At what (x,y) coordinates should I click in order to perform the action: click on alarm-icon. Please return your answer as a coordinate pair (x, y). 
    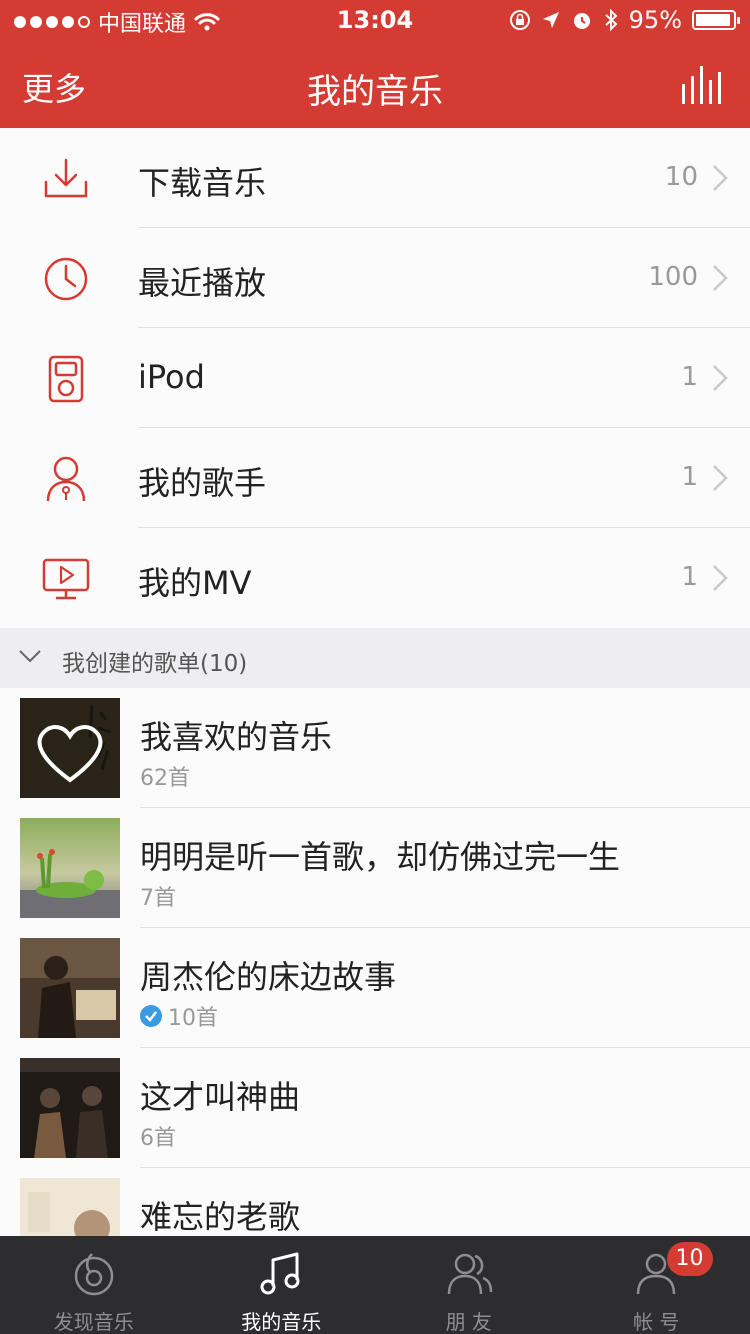
    Looking at the image, I should click on (581, 21).